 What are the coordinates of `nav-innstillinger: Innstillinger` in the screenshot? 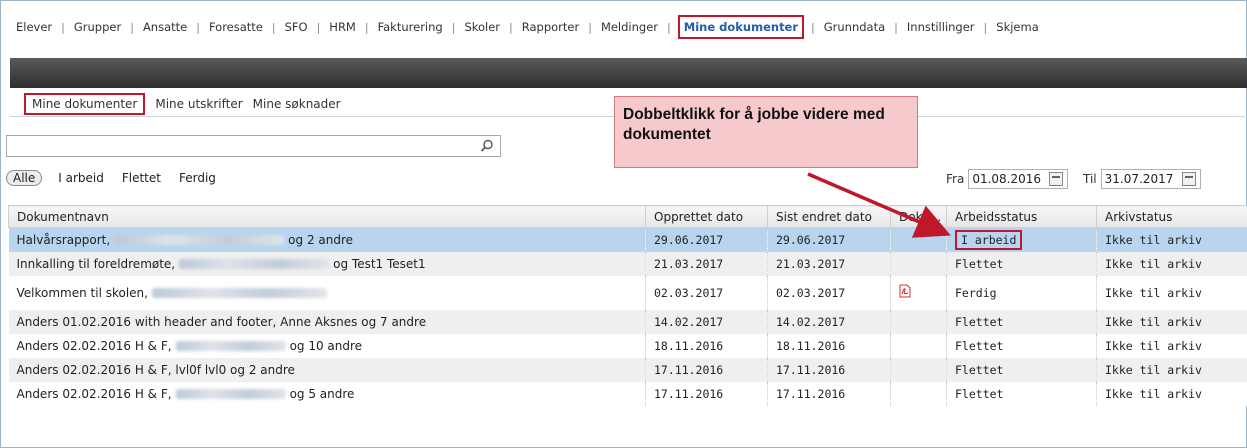 It's located at (941, 27).